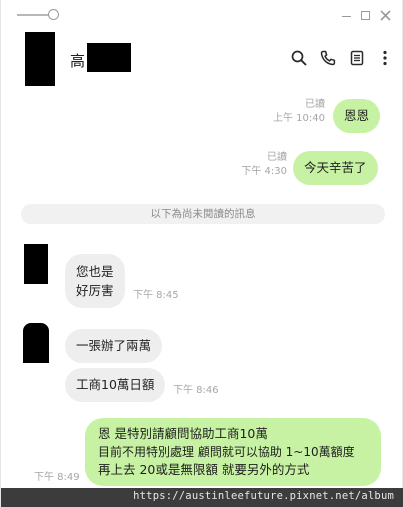  I want to click on call-button, so click(328, 58).